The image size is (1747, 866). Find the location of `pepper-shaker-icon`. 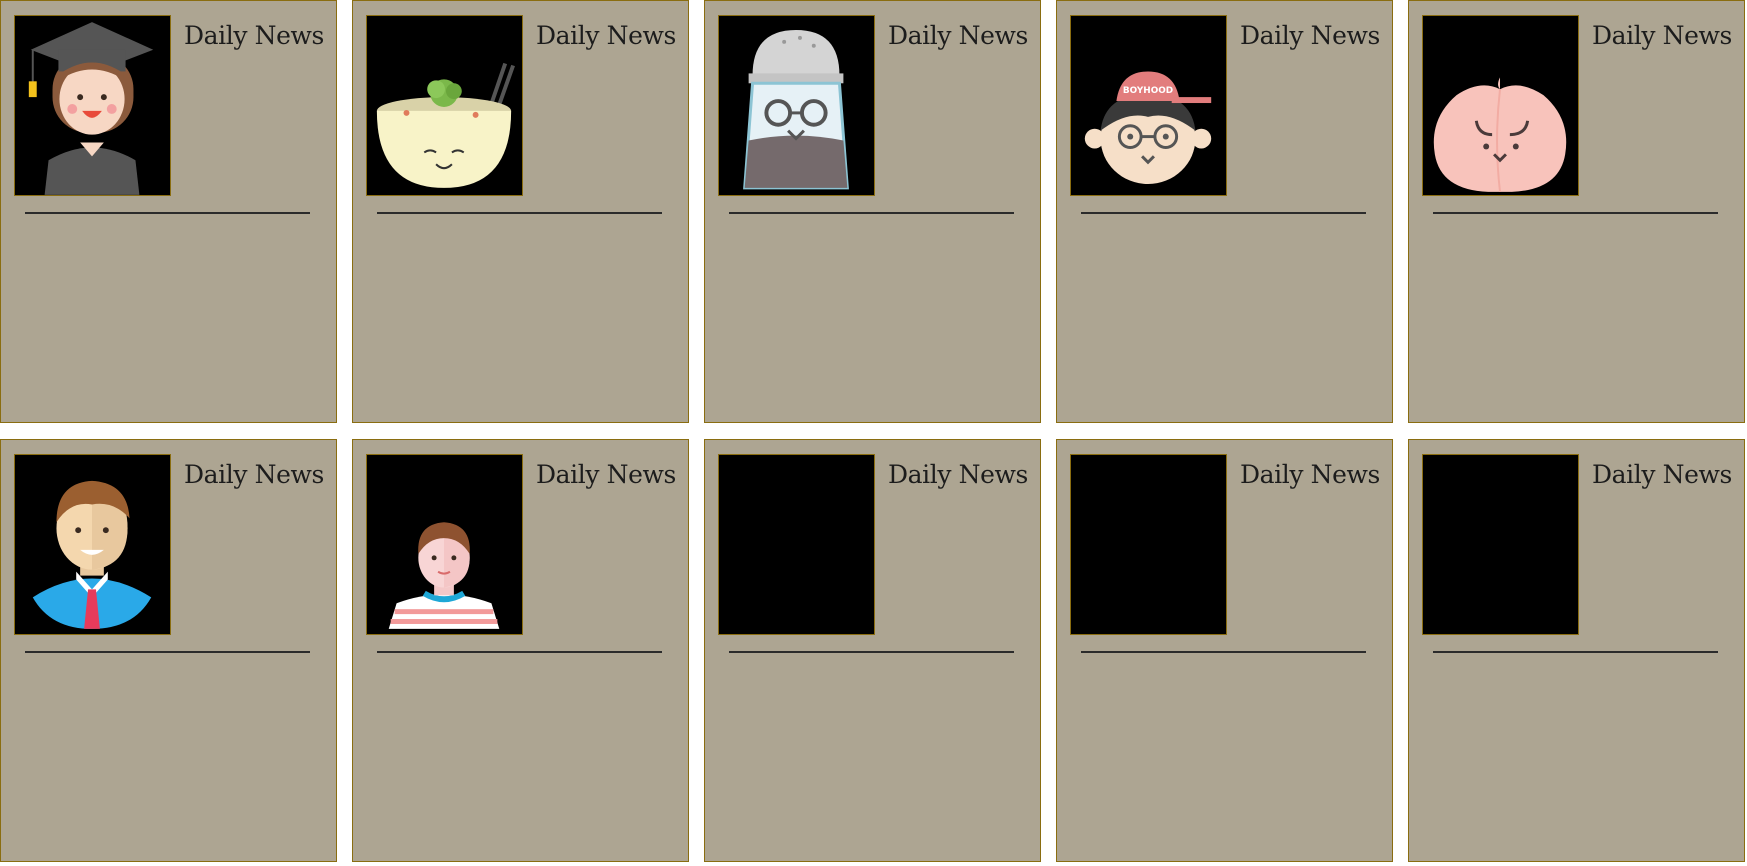

pepper-shaker-icon is located at coordinates (796, 105).